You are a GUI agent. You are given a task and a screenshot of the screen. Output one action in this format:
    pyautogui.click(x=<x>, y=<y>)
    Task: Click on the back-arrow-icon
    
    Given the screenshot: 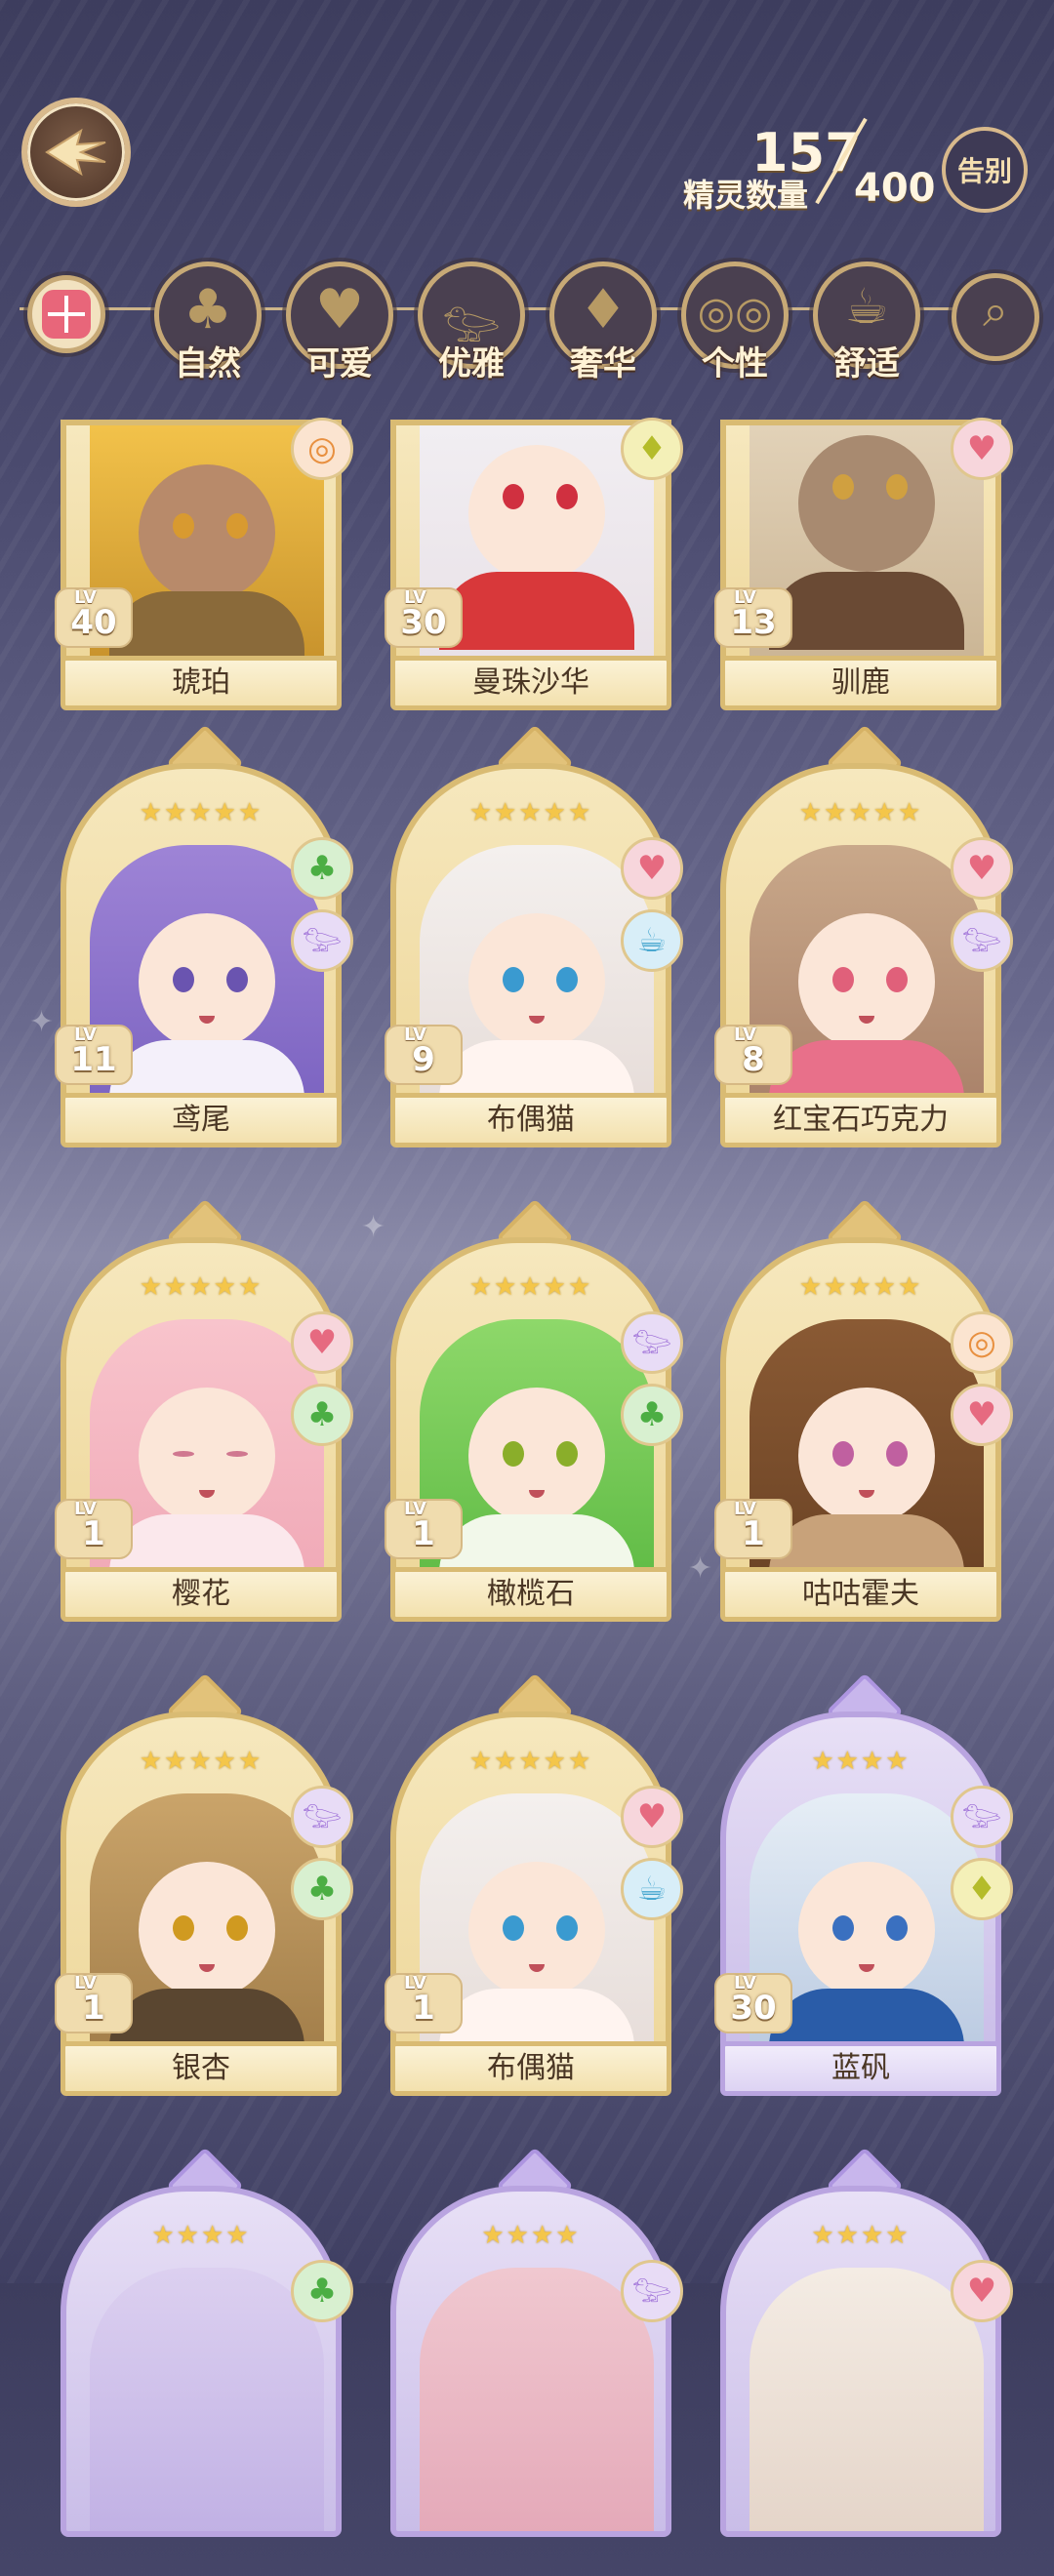 What is the action you would take?
    pyautogui.click(x=75, y=152)
    